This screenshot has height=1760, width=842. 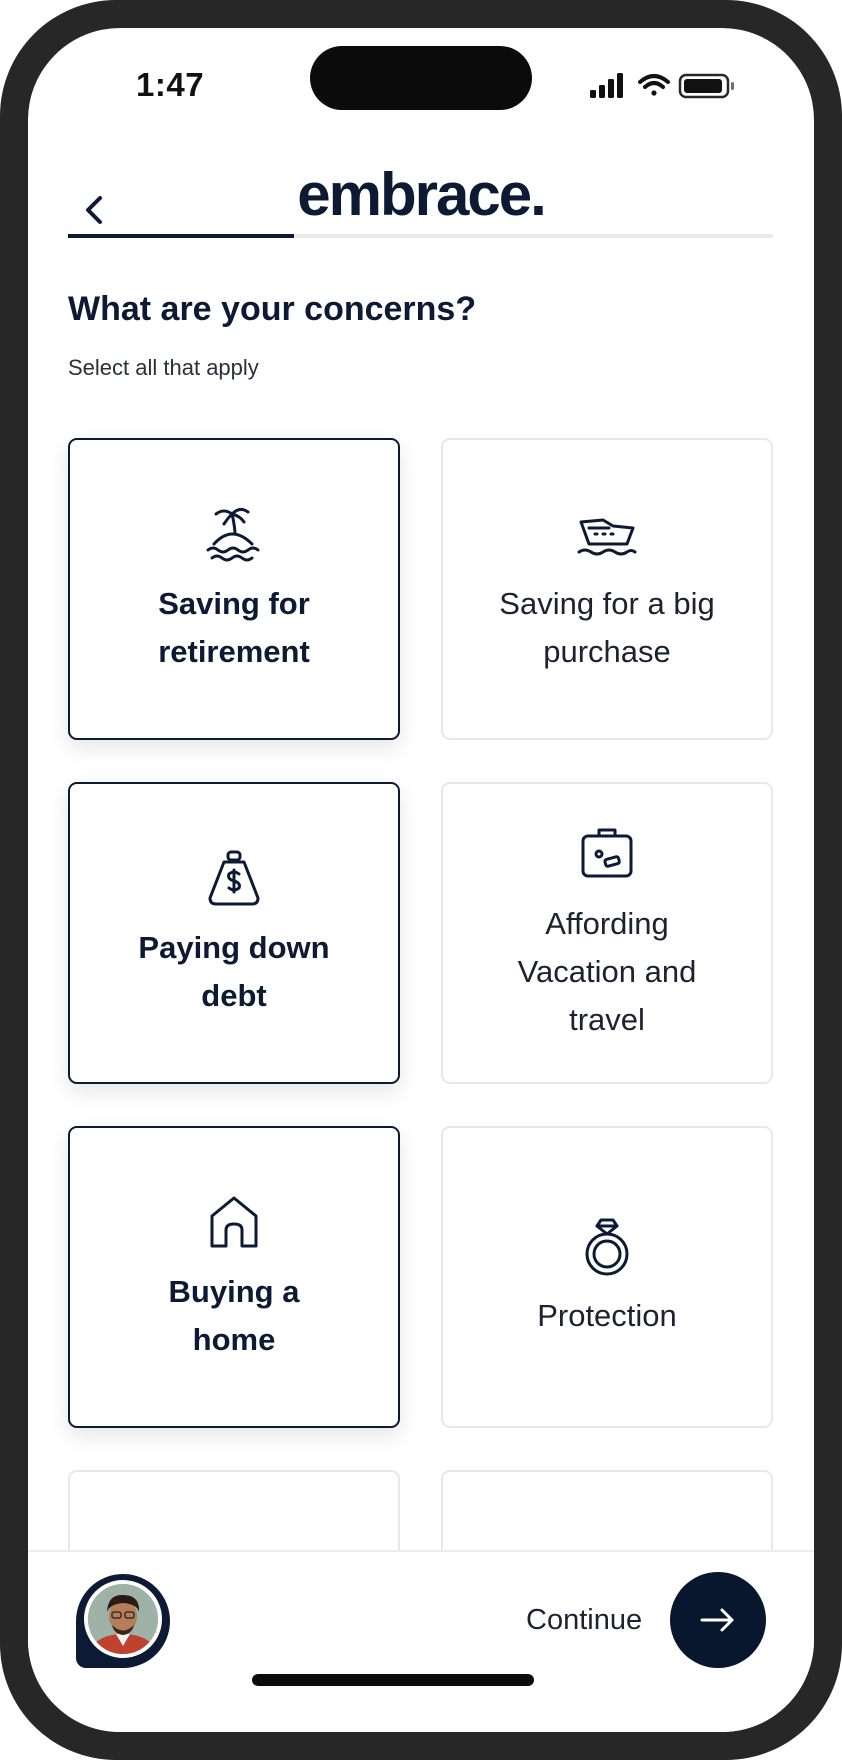 What do you see at coordinates (234, 1315) in the screenshot?
I see `concern-label: Buying a home` at bounding box center [234, 1315].